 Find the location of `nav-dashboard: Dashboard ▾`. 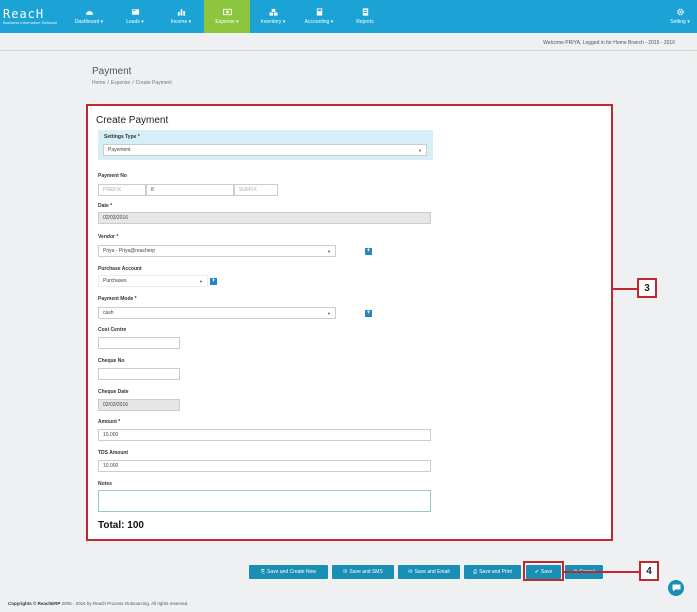

nav-dashboard: Dashboard ▾ is located at coordinates (89, 16).